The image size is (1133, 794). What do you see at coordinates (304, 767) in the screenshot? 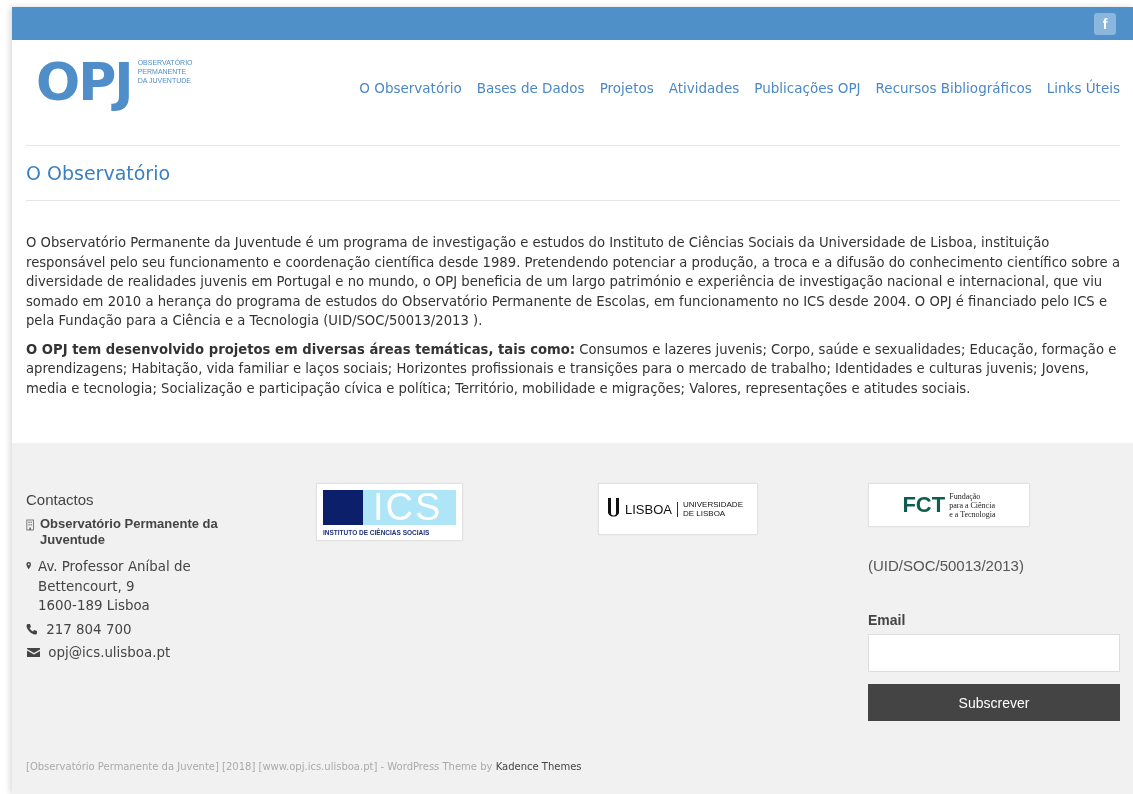
I see `credits-text: [Observatório Permanente da Juvente] [2018] [www.opj.ics.ulisboa.pt] - WordPress Theme by Kadence Themes` at bounding box center [304, 767].